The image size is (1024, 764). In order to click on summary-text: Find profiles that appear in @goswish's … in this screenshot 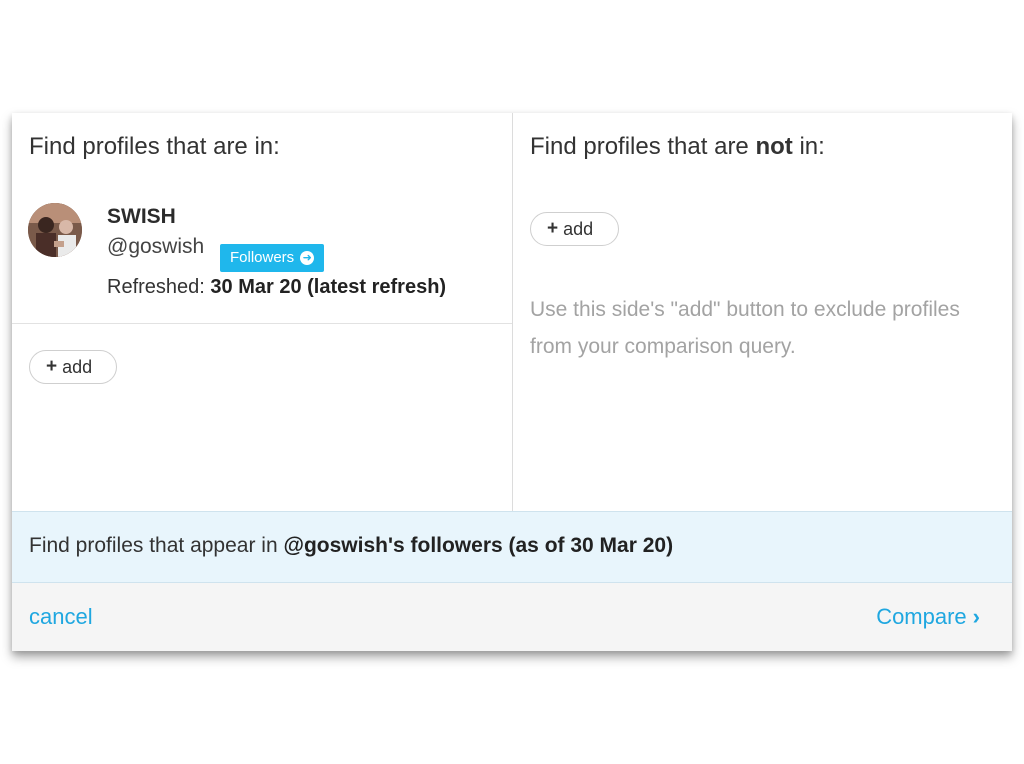, I will do `click(351, 546)`.